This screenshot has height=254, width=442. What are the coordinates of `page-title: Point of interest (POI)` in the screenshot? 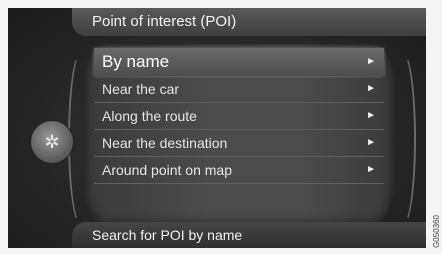 It's located at (164, 21).